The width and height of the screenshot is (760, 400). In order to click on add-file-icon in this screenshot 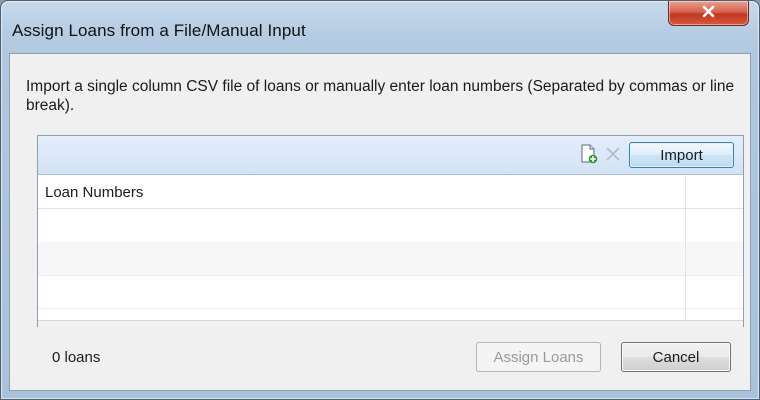, I will do `click(589, 156)`.